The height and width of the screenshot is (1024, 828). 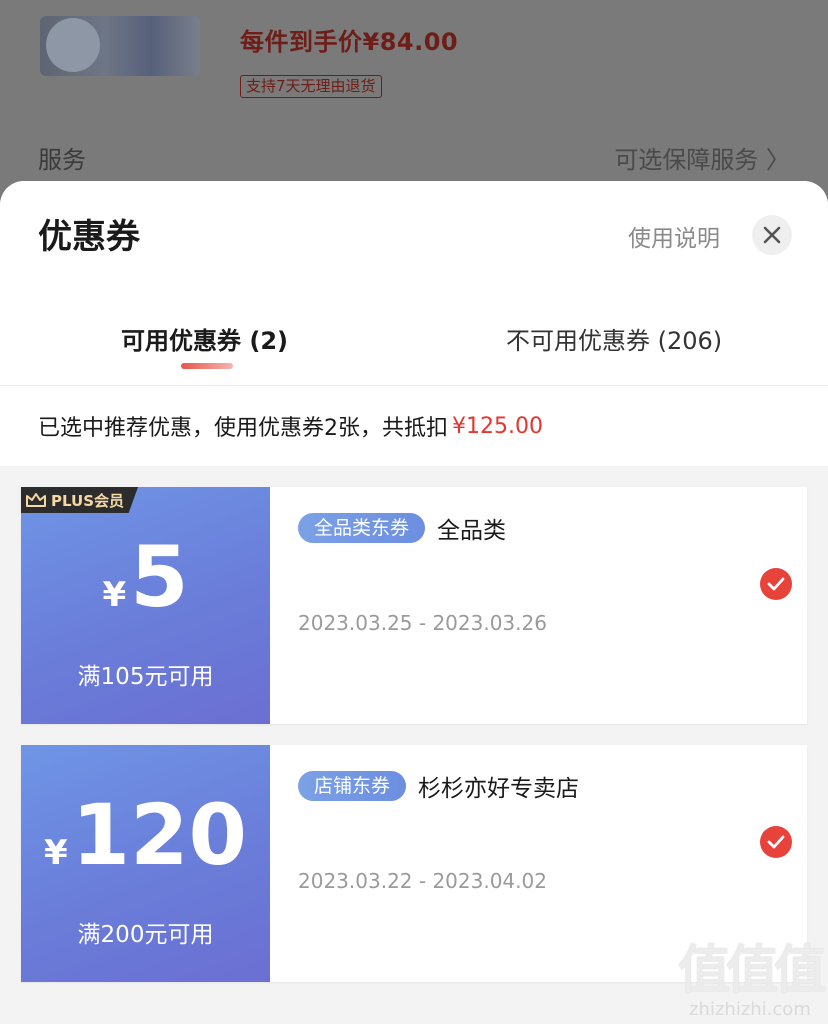 I want to click on thumbnail-badge, so click(x=73, y=45).